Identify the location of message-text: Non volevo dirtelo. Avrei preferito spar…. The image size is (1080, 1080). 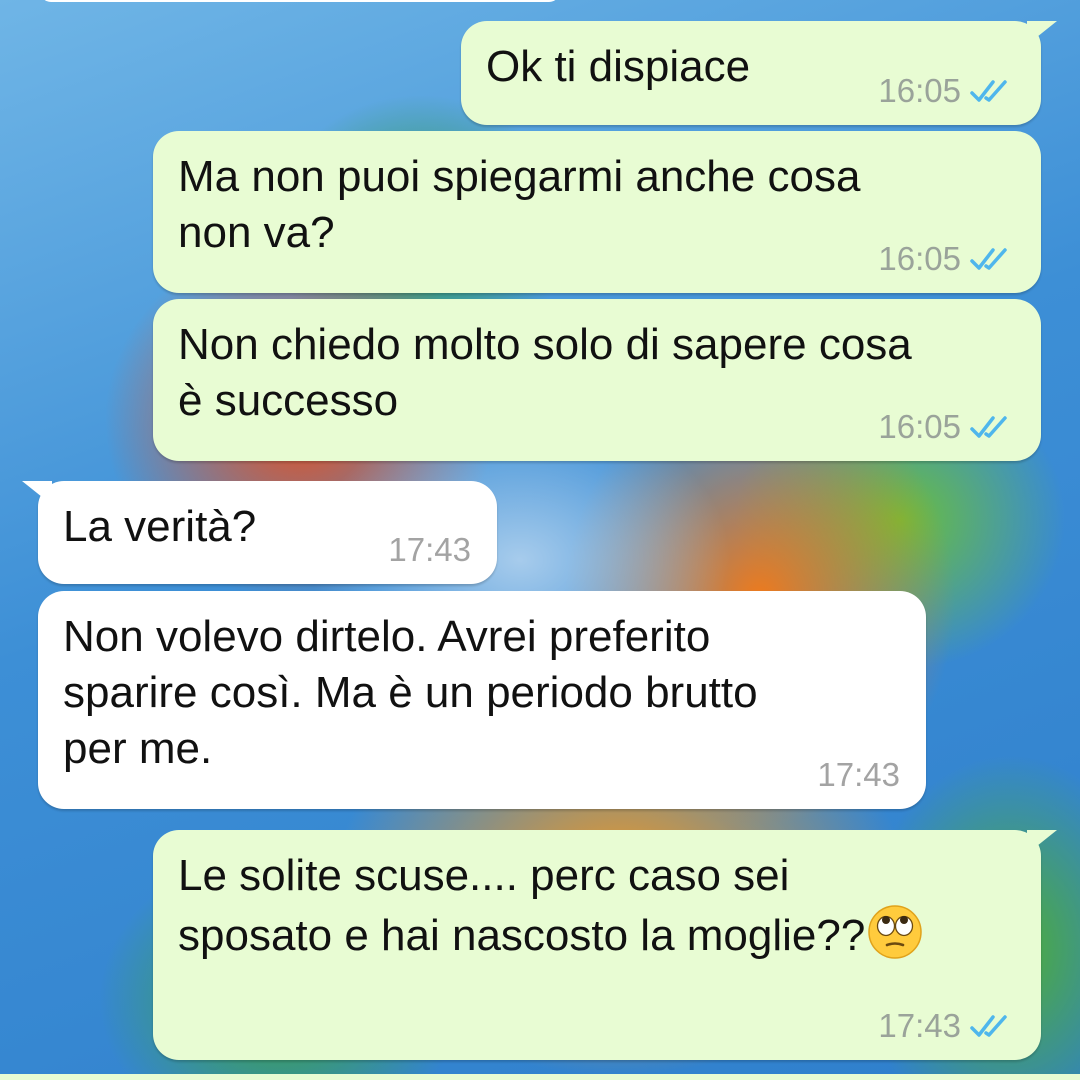
(410, 692).